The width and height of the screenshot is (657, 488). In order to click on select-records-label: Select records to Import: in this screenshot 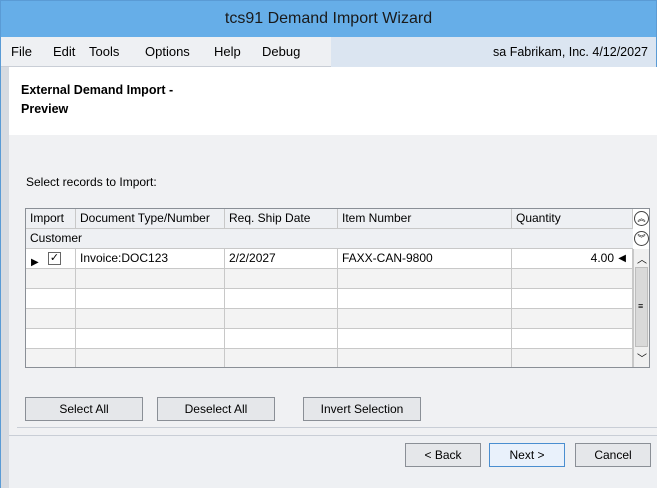, I will do `click(91, 182)`.